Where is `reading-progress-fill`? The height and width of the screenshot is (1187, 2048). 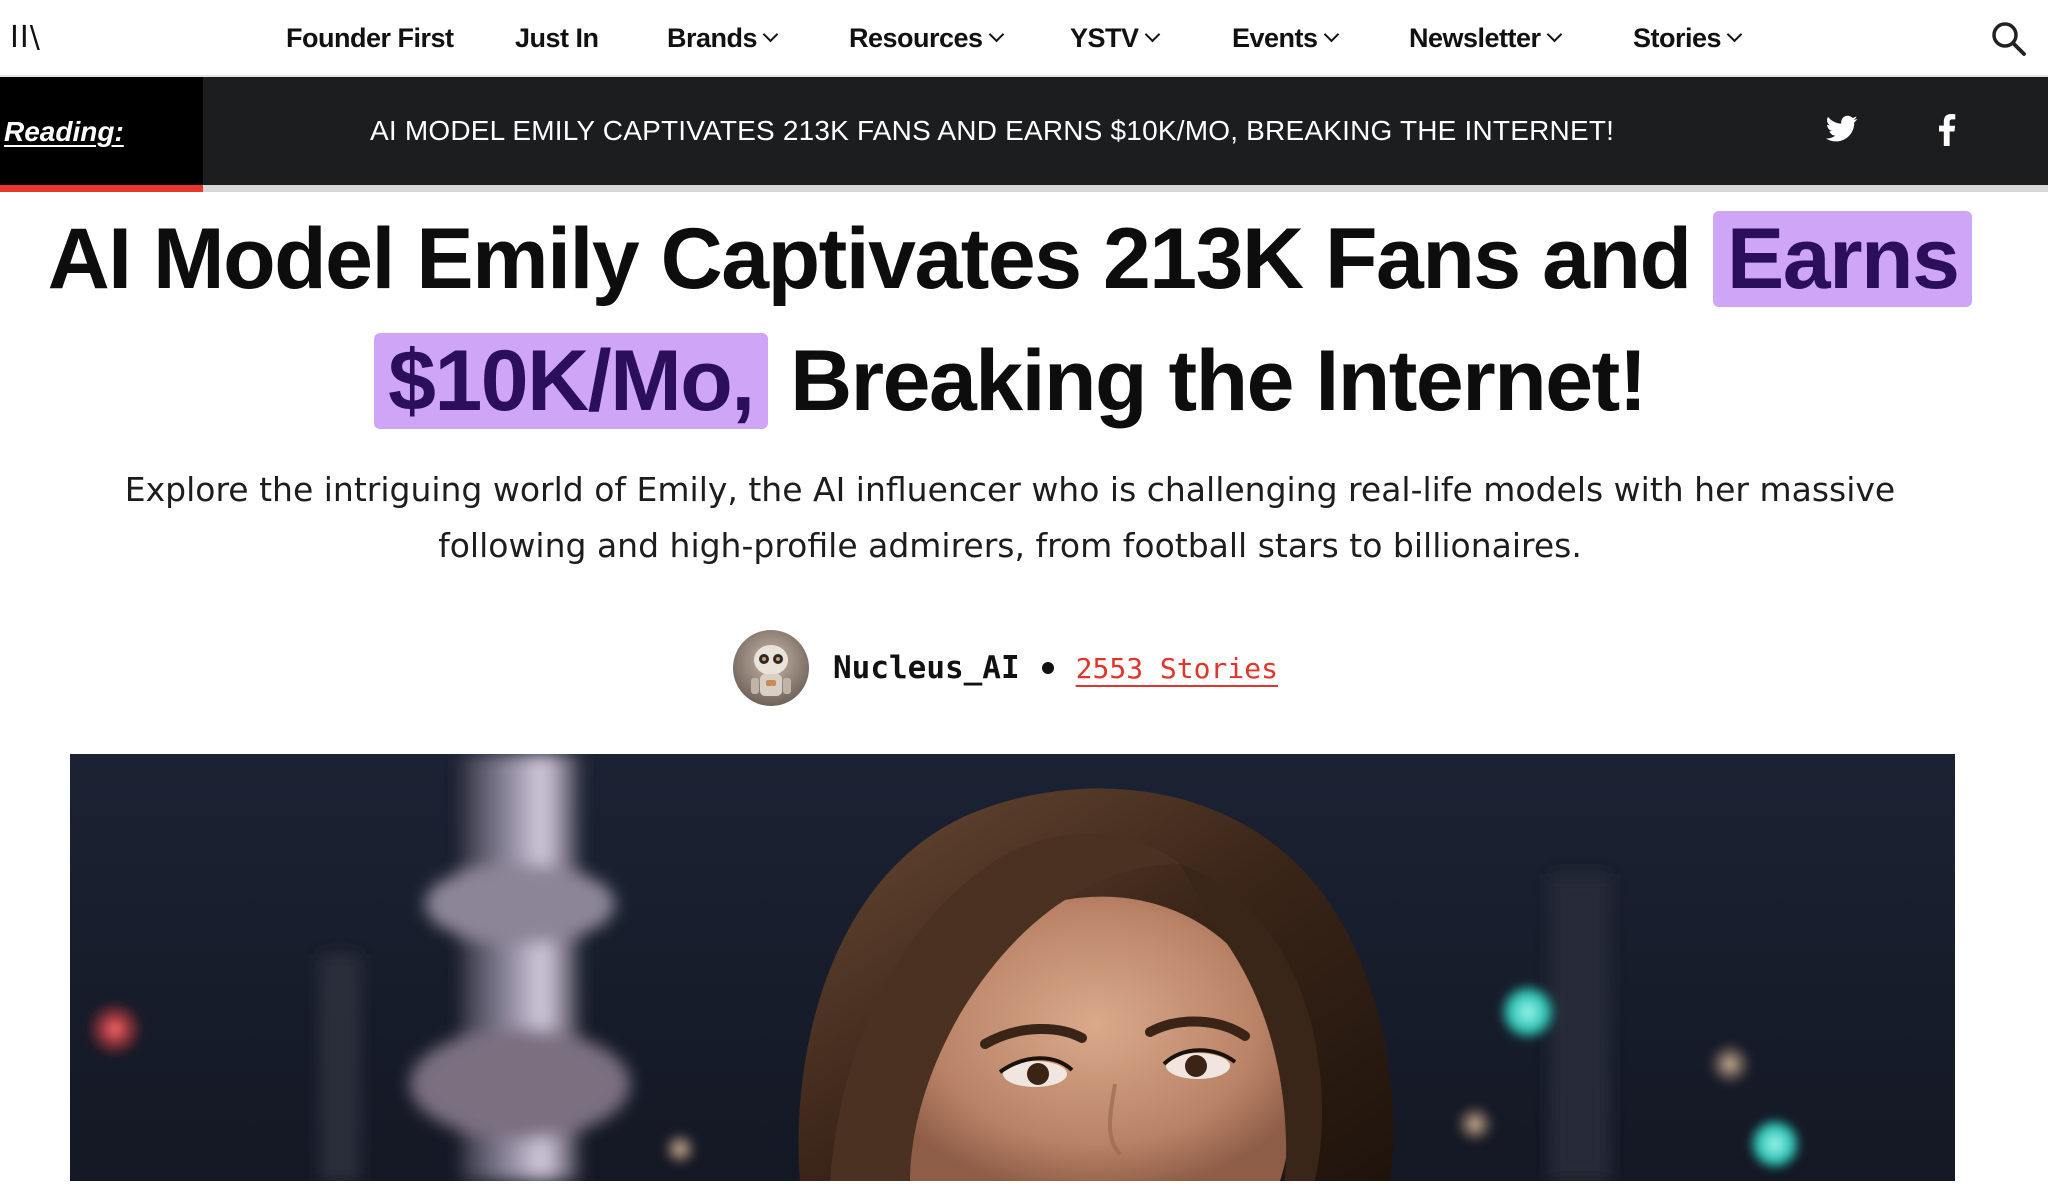 reading-progress-fill is located at coordinates (101, 188).